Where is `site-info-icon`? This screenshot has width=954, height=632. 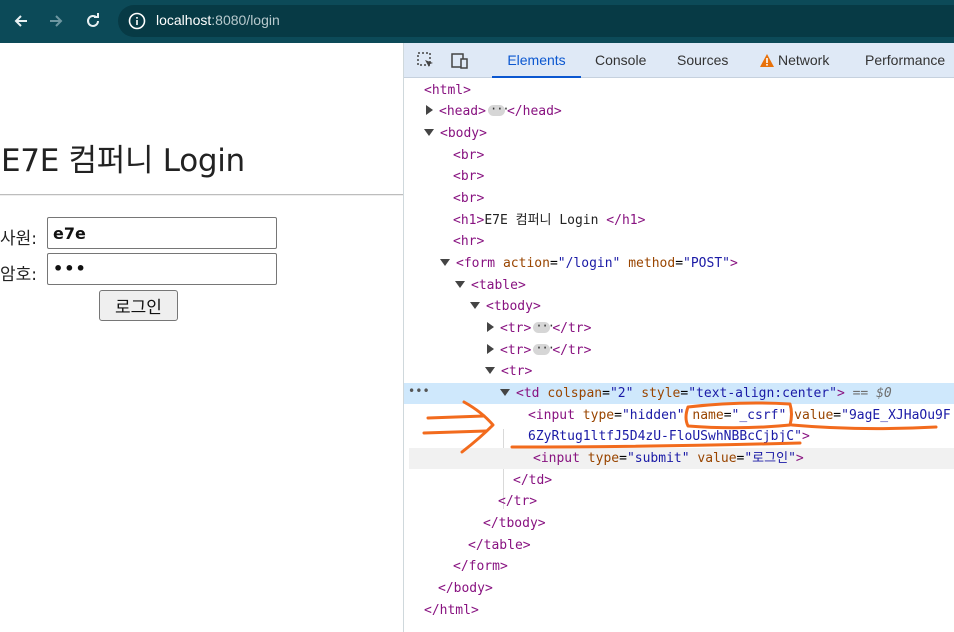 site-info-icon is located at coordinates (137, 23).